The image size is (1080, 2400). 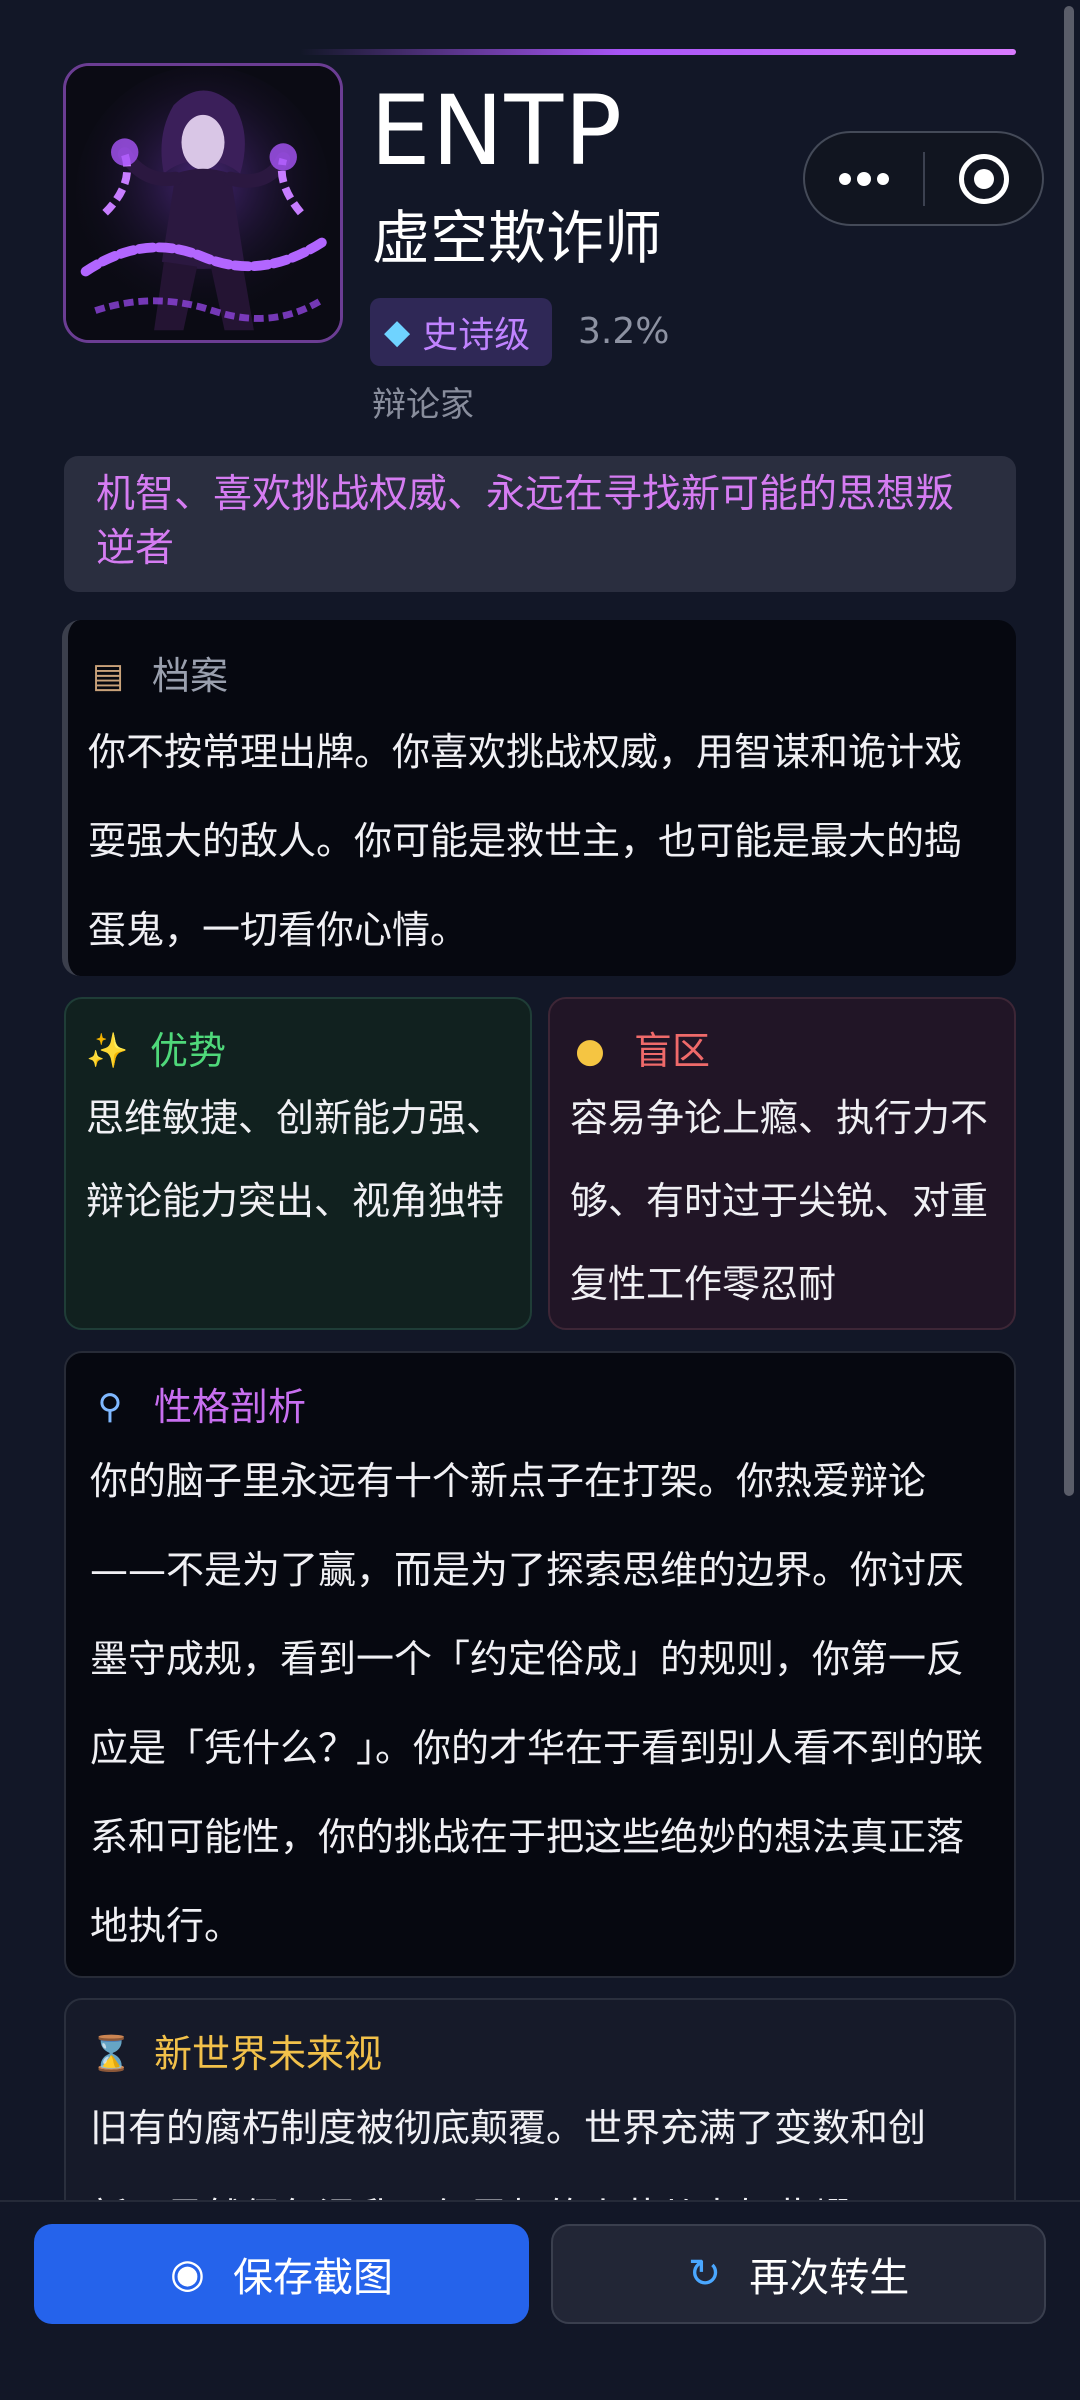 I want to click on lightbulb-icon: ●, so click(x=590, y=1051).